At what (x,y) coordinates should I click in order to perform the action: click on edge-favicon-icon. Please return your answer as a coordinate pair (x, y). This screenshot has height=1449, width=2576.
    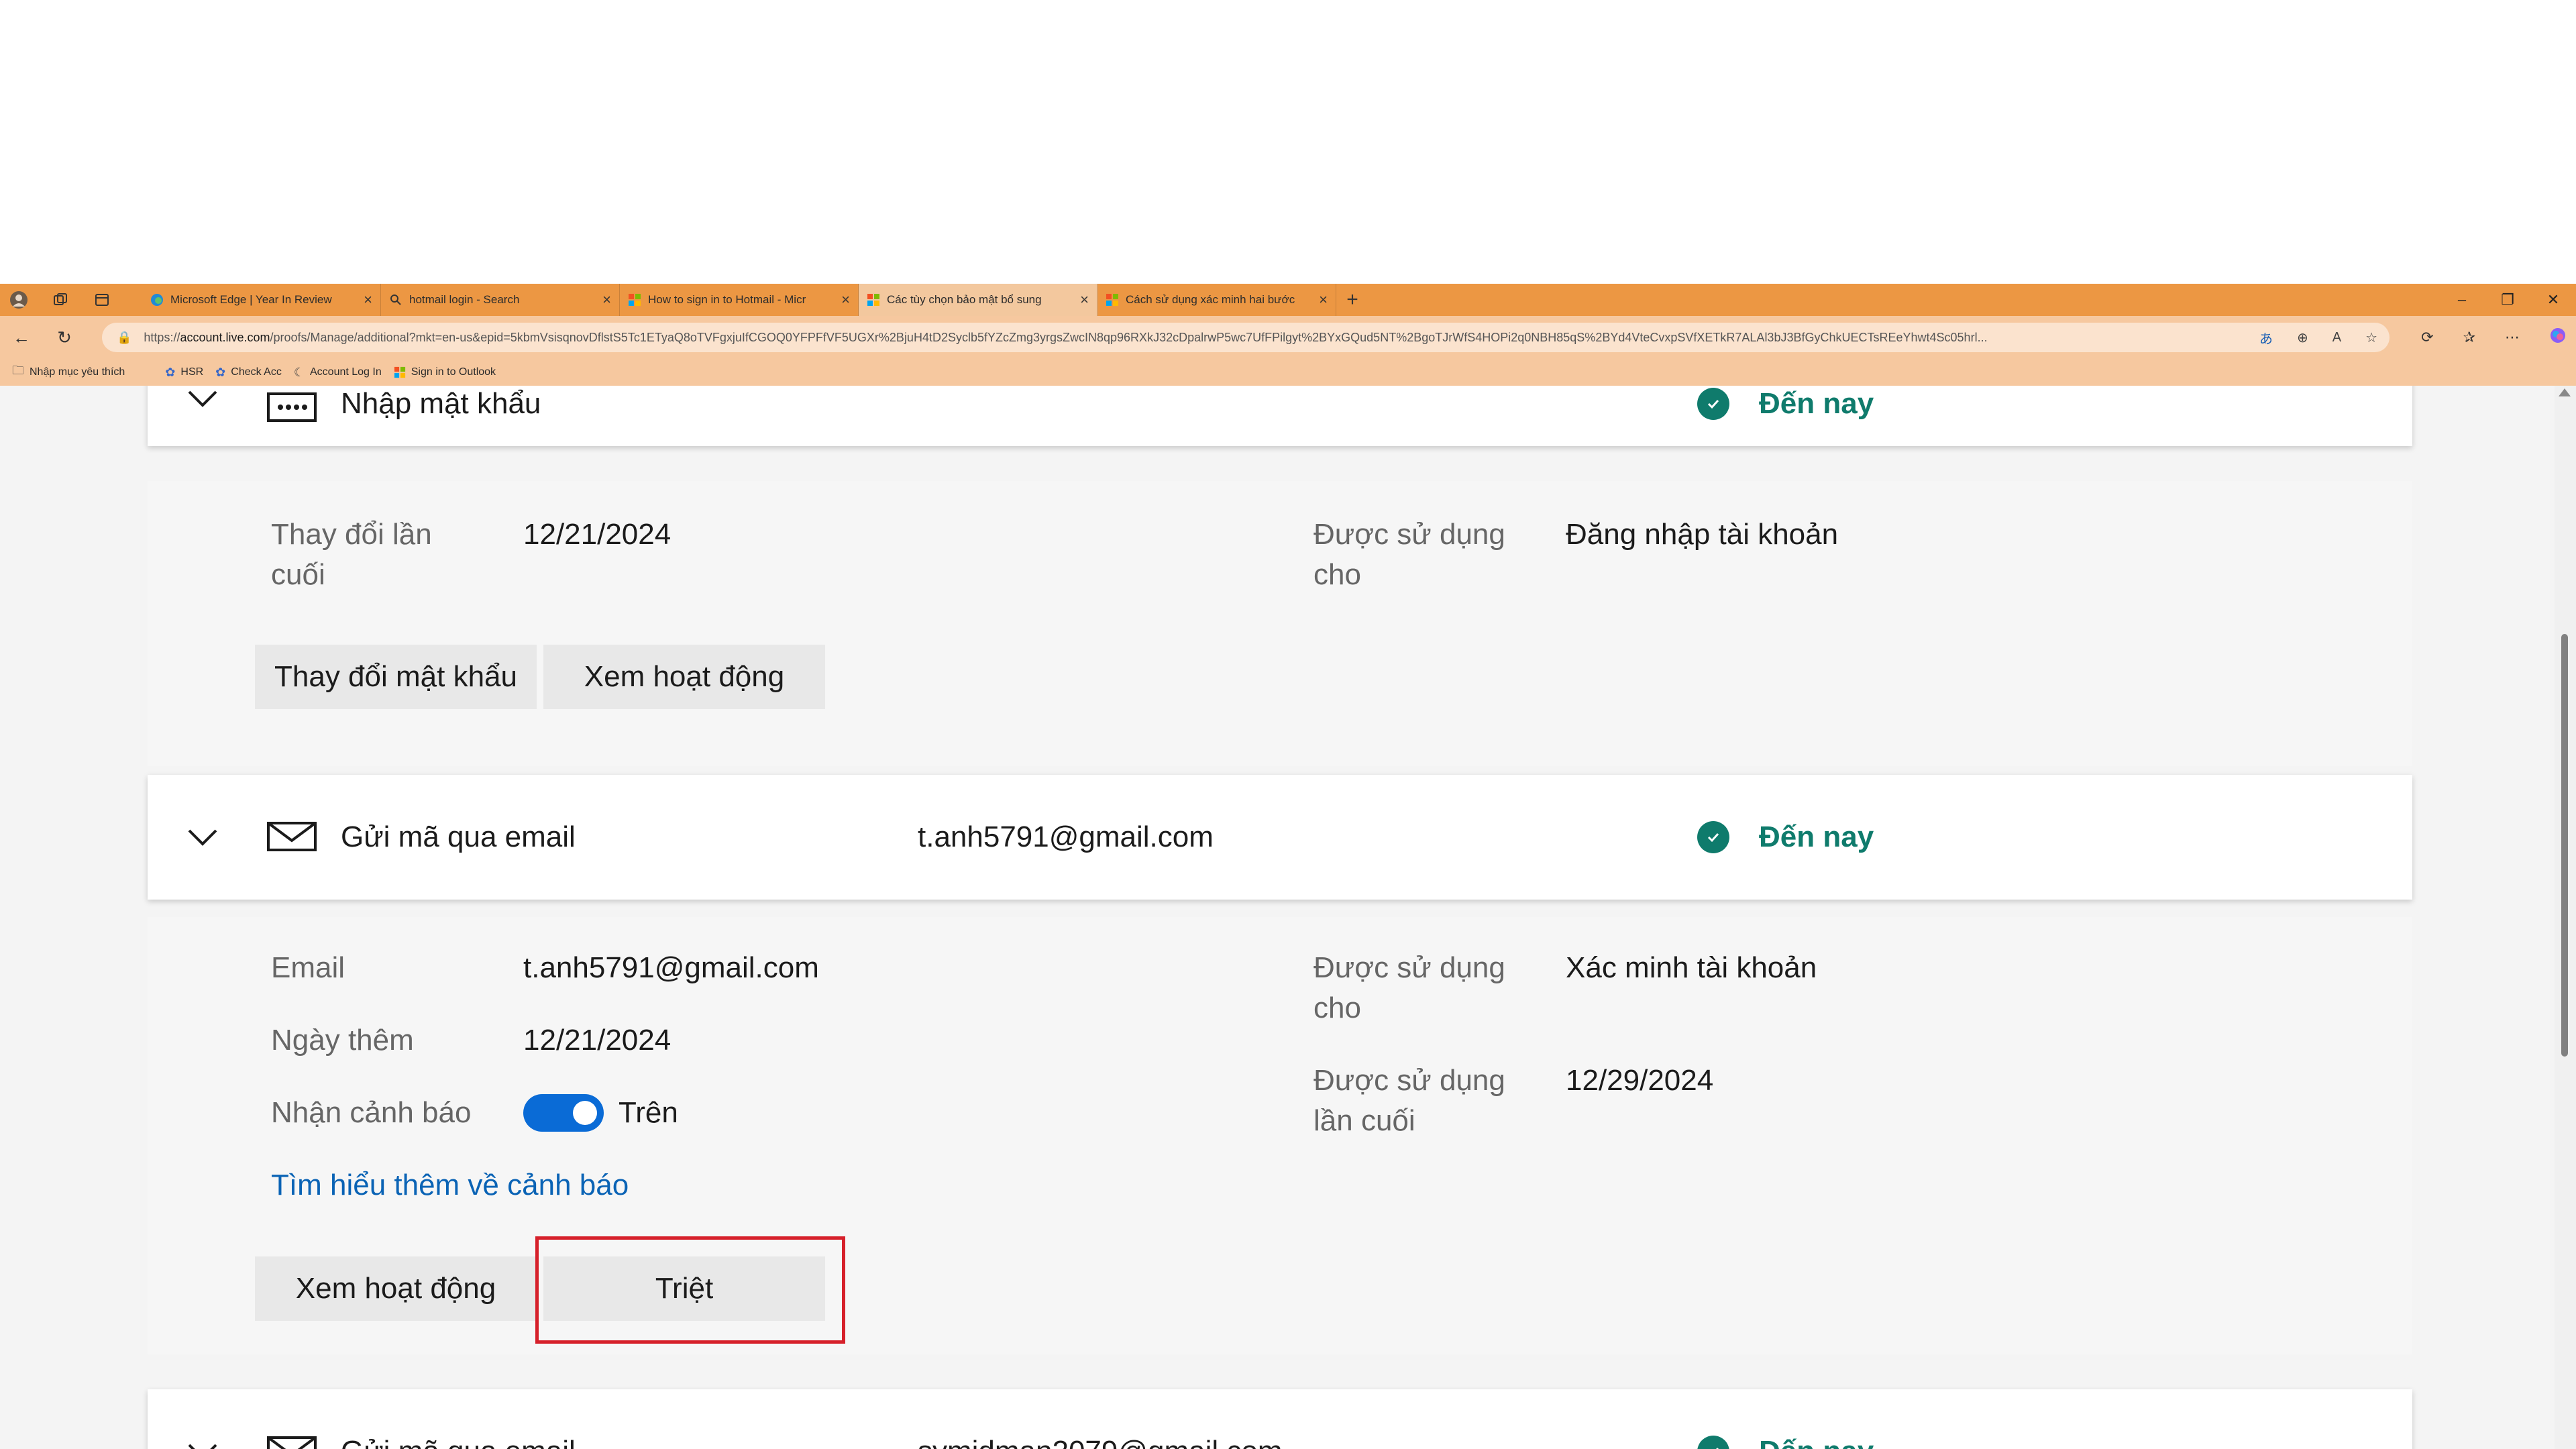
    Looking at the image, I should click on (157, 300).